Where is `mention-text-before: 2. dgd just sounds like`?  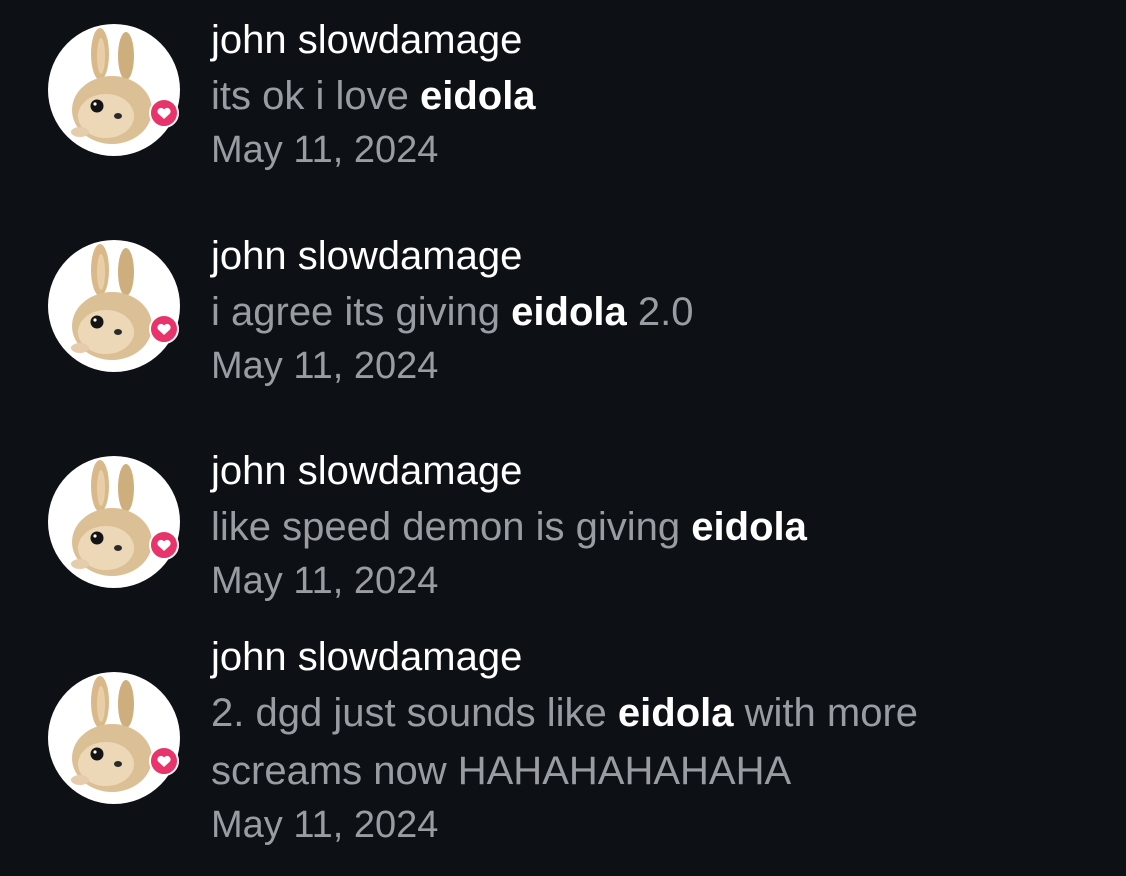
mention-text-before: 2. dgd just sounds like is located at coordinates (414, 713).